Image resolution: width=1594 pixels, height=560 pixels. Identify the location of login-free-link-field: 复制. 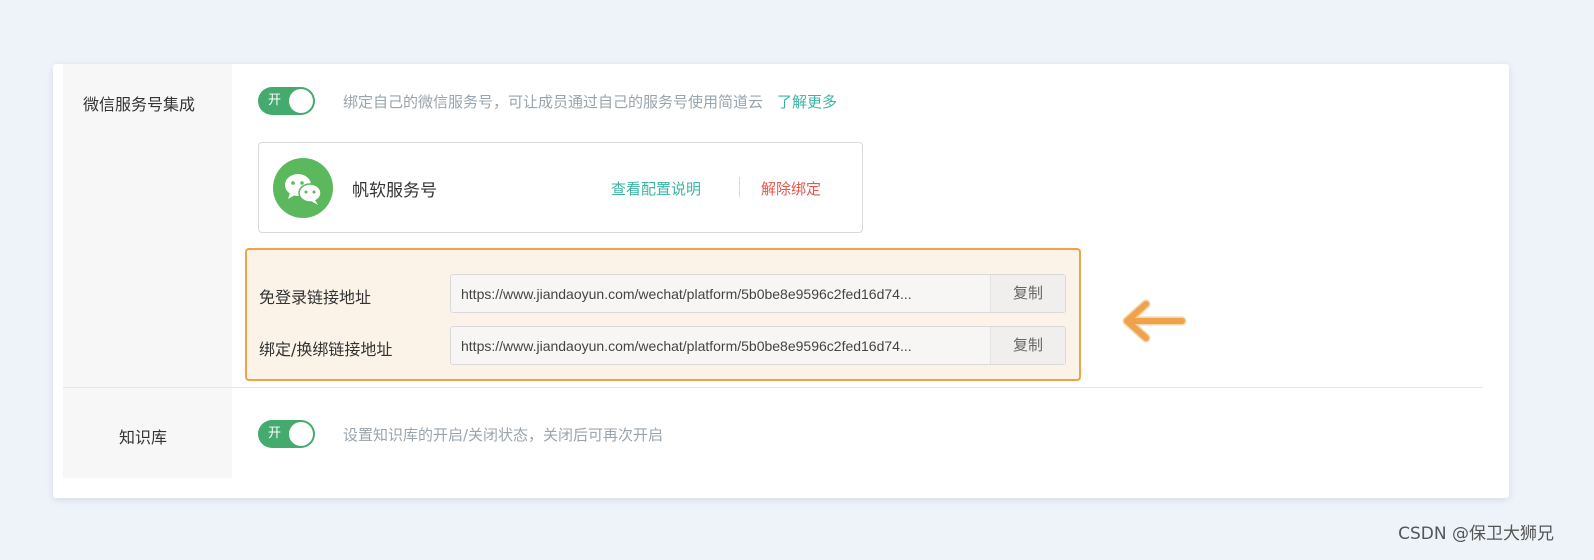
(758, 293).